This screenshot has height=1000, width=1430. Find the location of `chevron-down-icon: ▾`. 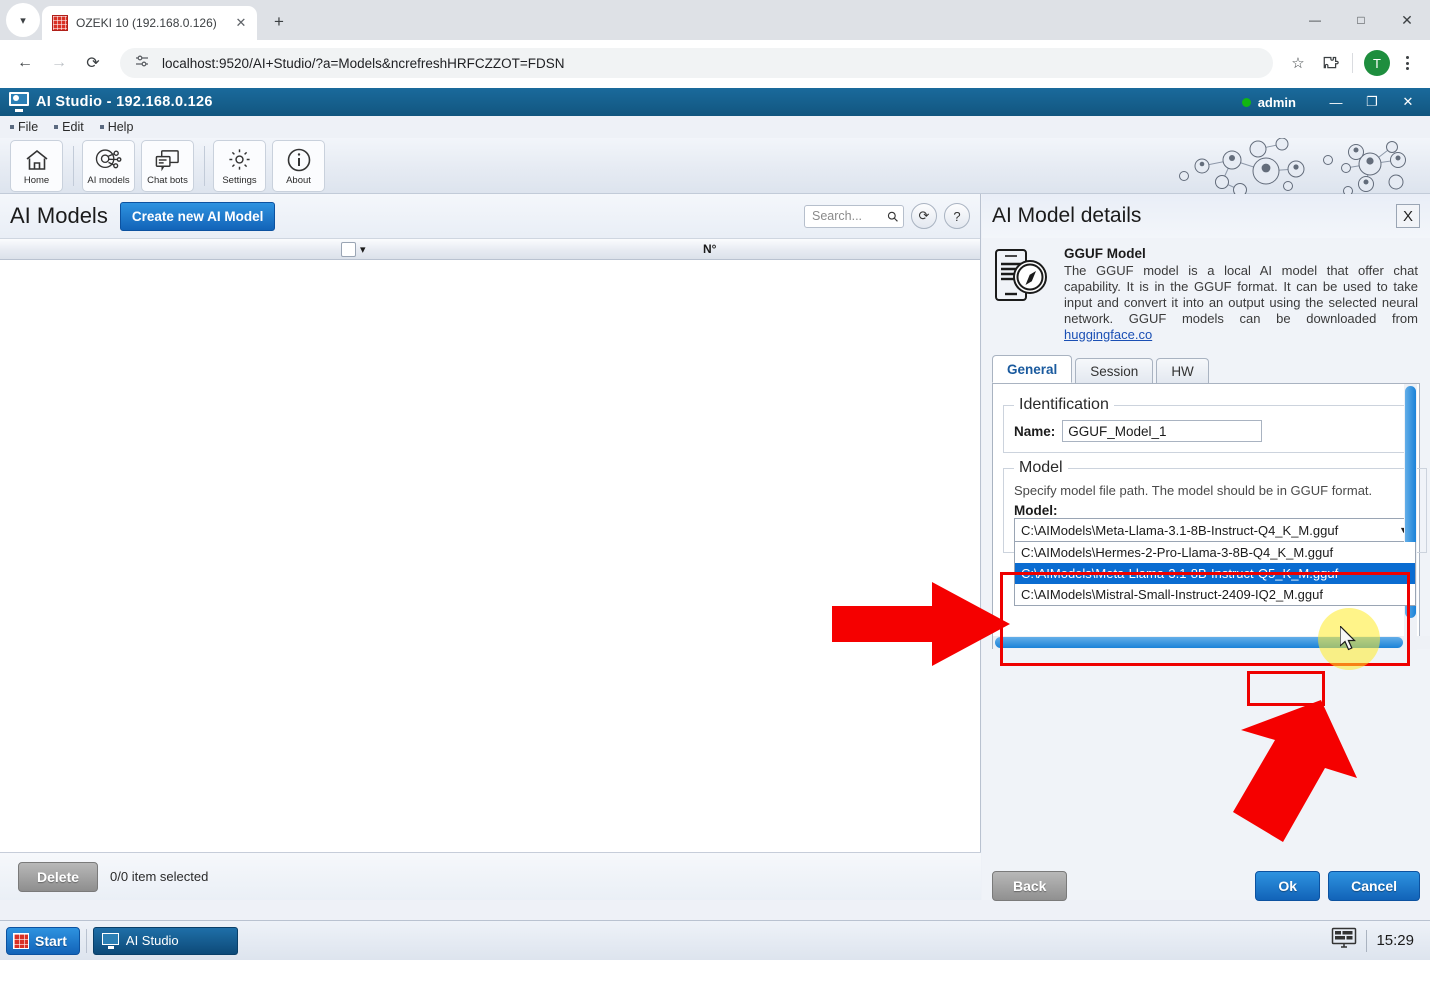

chevron-down-icon: ▾ is located at coordinates (363, 249).